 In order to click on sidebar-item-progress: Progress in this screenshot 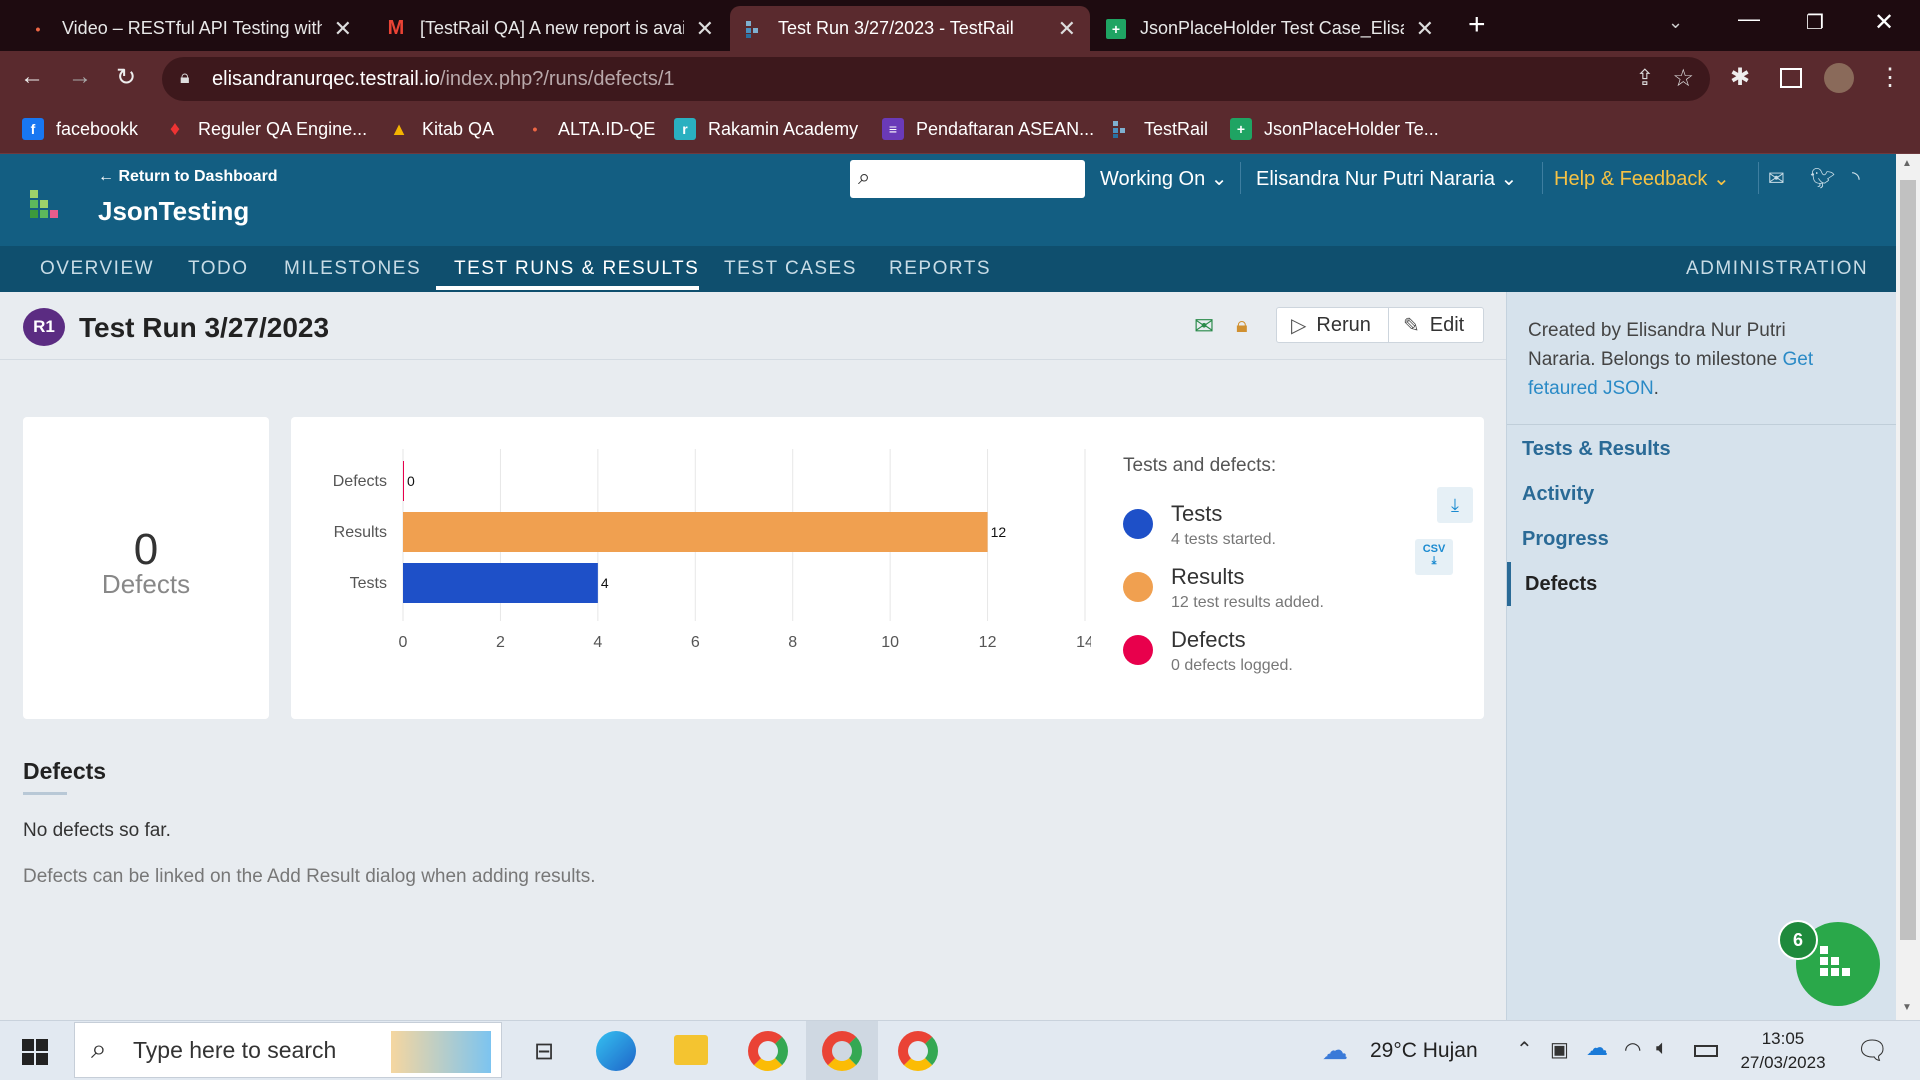, I will do `click(1565, 539)`.